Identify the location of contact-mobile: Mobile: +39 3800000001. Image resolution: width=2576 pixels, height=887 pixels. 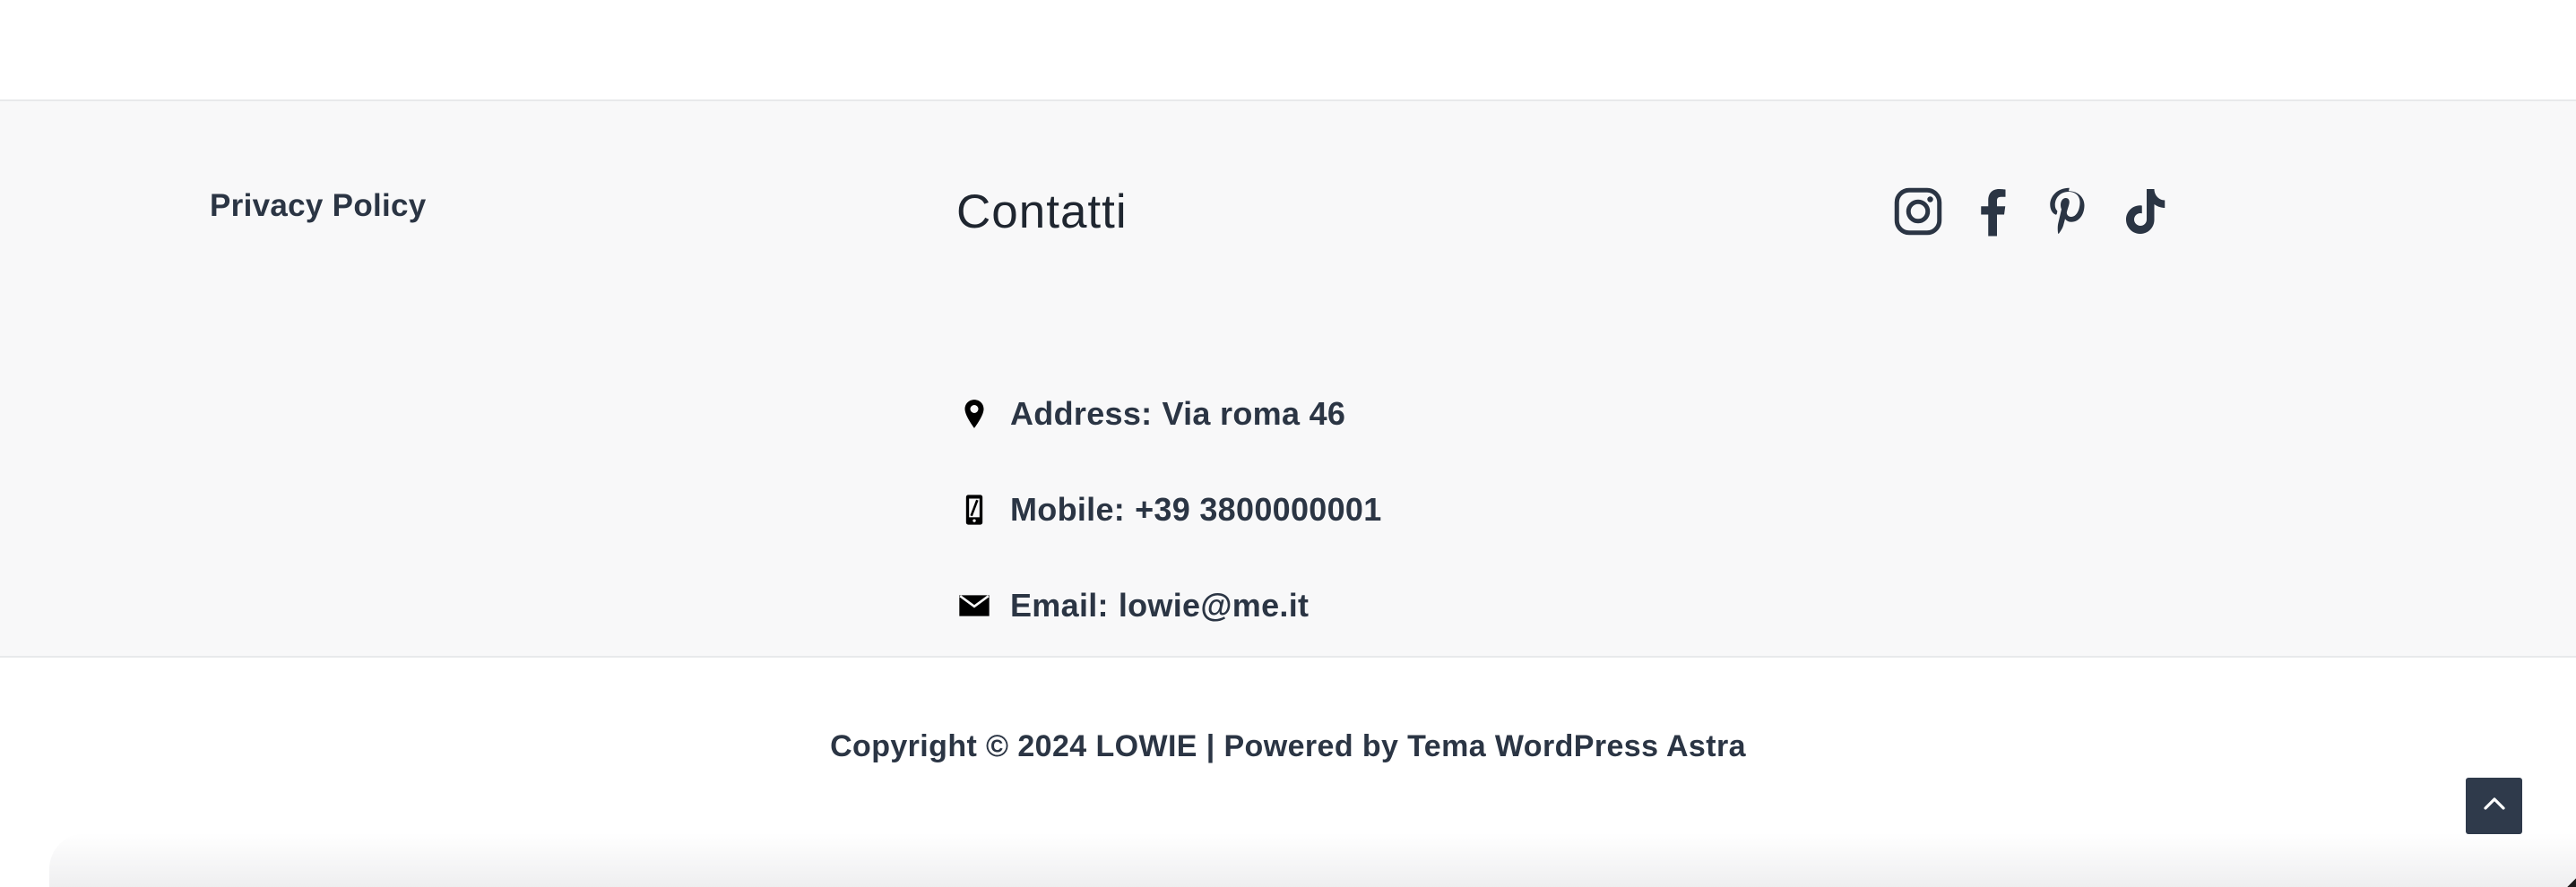
(1169, 509).